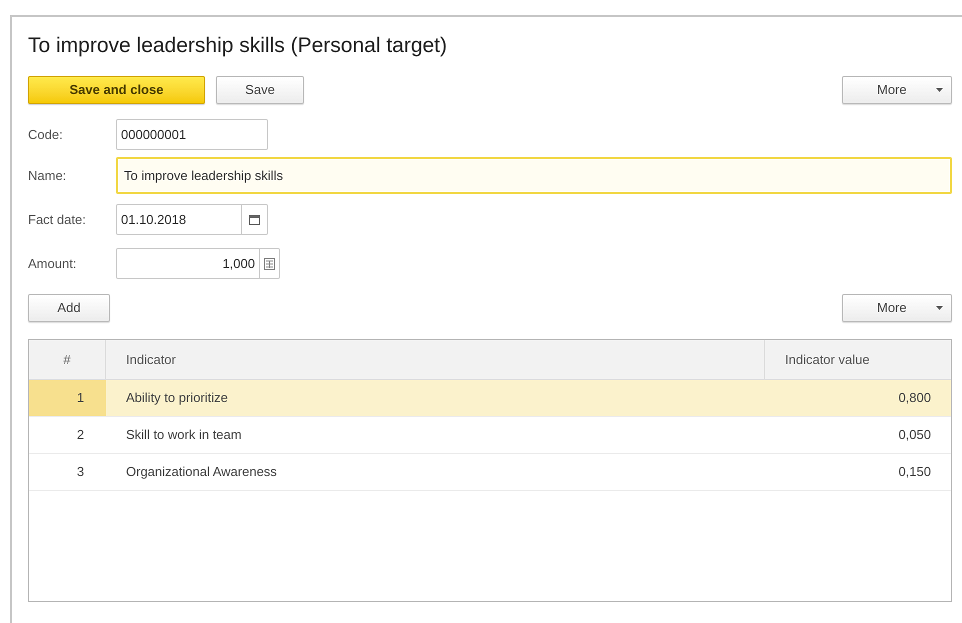 This screenshot has height=623, width=962. Describe the element at coordinates (201, 472) in the screenshot. I see `table-cell-text: Organizational Awareness` at that location.